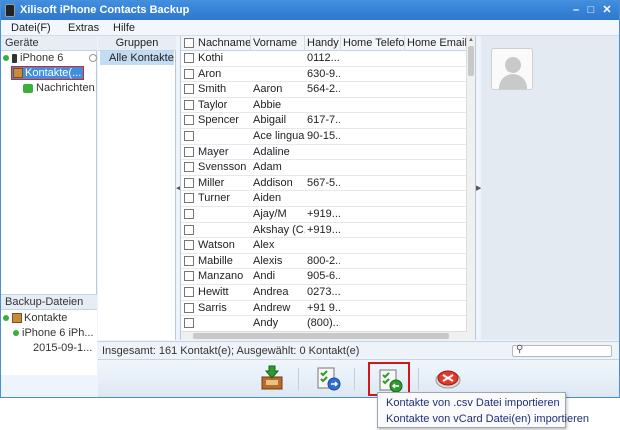  I want to click on col-vorname: Vorname, so click(278, 43).